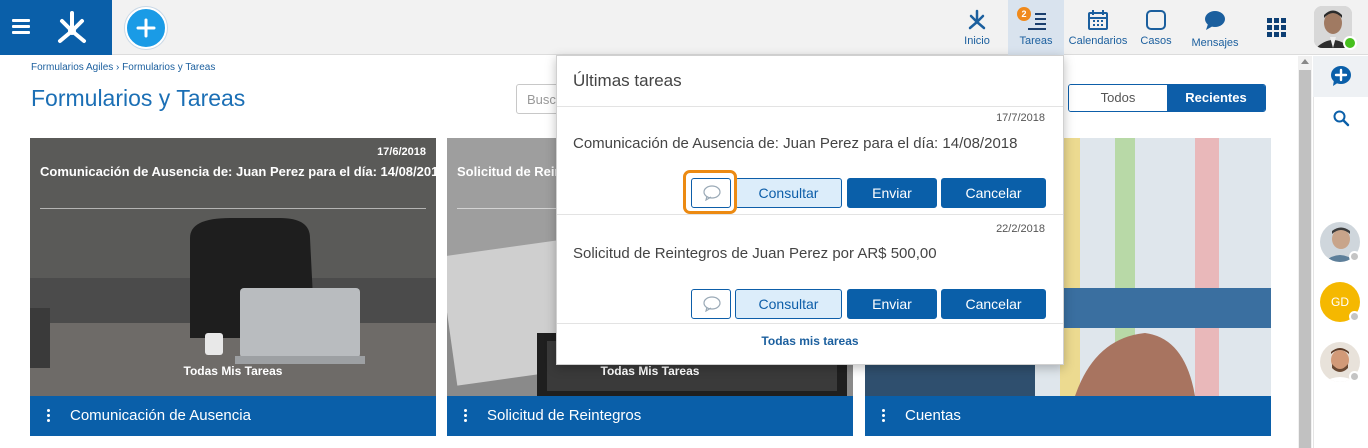  Describe the element at coordinates (401, 152) in the screenshot. I see `card-date: 17/6/2018` at that location.